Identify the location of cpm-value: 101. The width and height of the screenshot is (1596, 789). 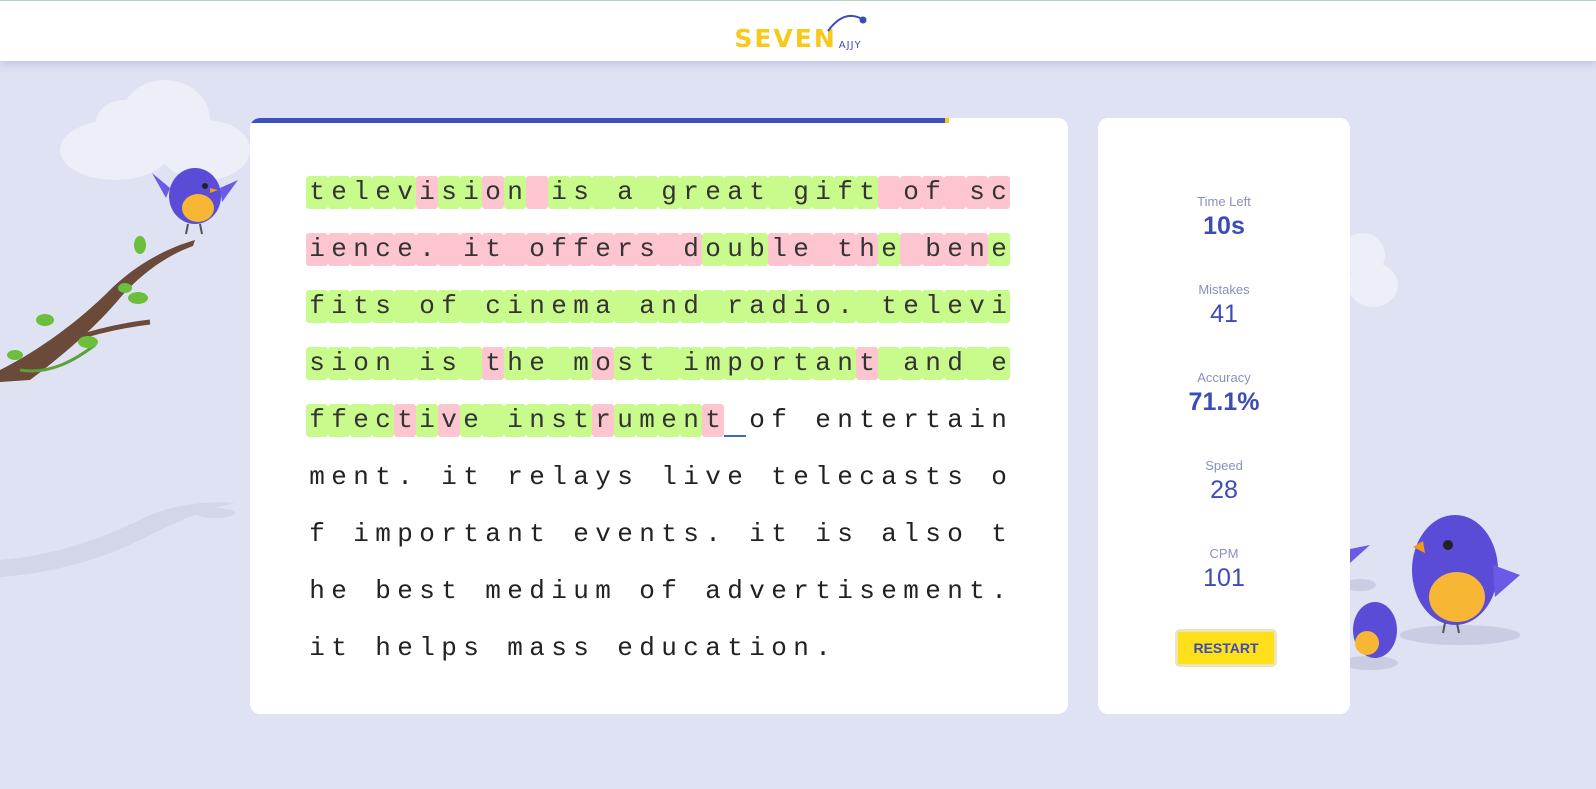
(1224, 578).